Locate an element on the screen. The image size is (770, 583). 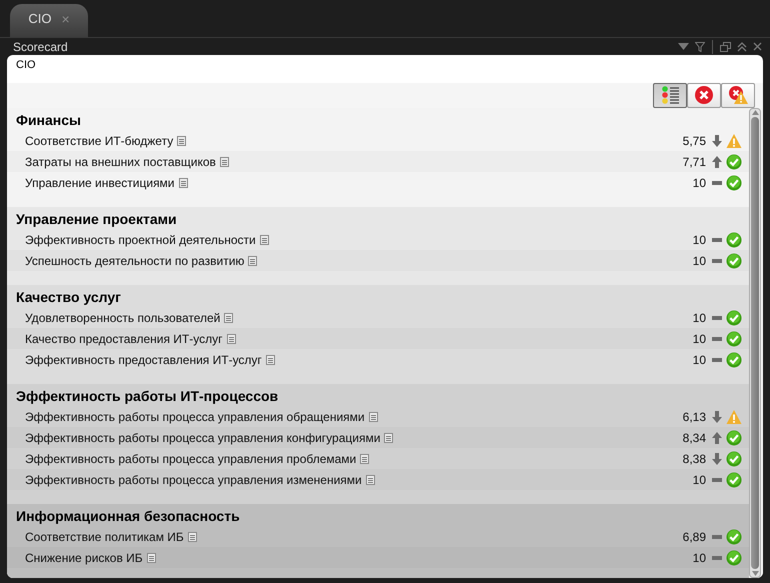
metric-value: 6,13 is located at coordinates (694, 417).